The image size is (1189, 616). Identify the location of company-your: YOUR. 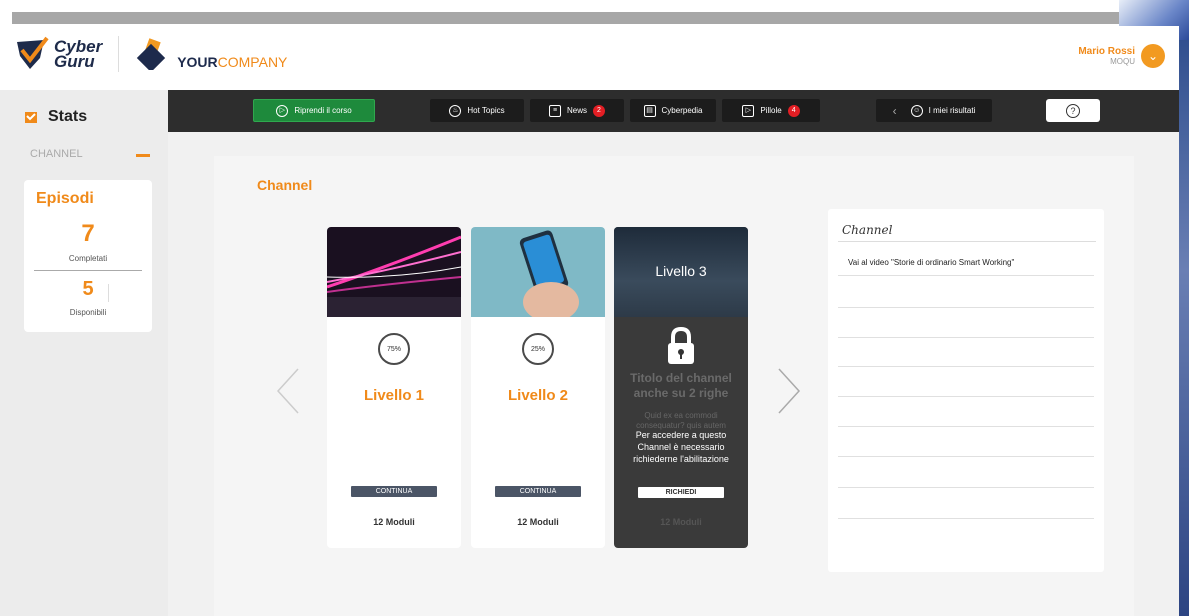
(197, 62).